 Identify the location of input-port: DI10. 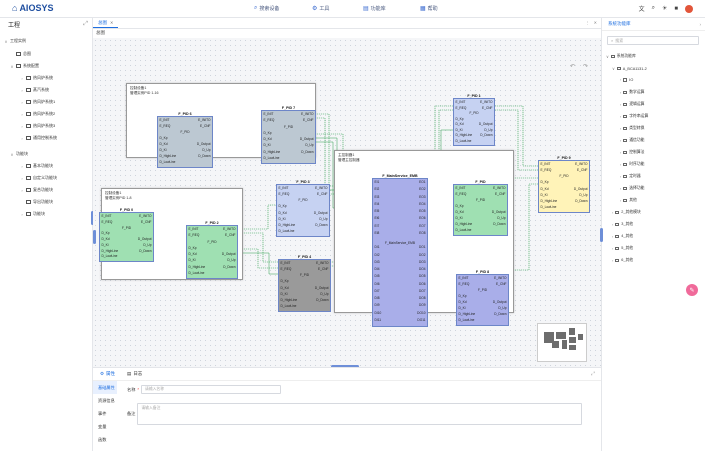
(378, 313).